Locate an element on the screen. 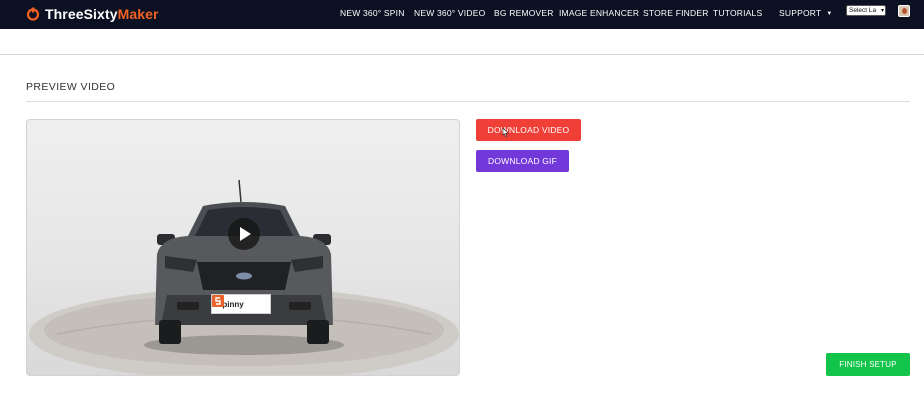  brand-name: ThreeSixtyMaker is located at coordinates (102, 14).